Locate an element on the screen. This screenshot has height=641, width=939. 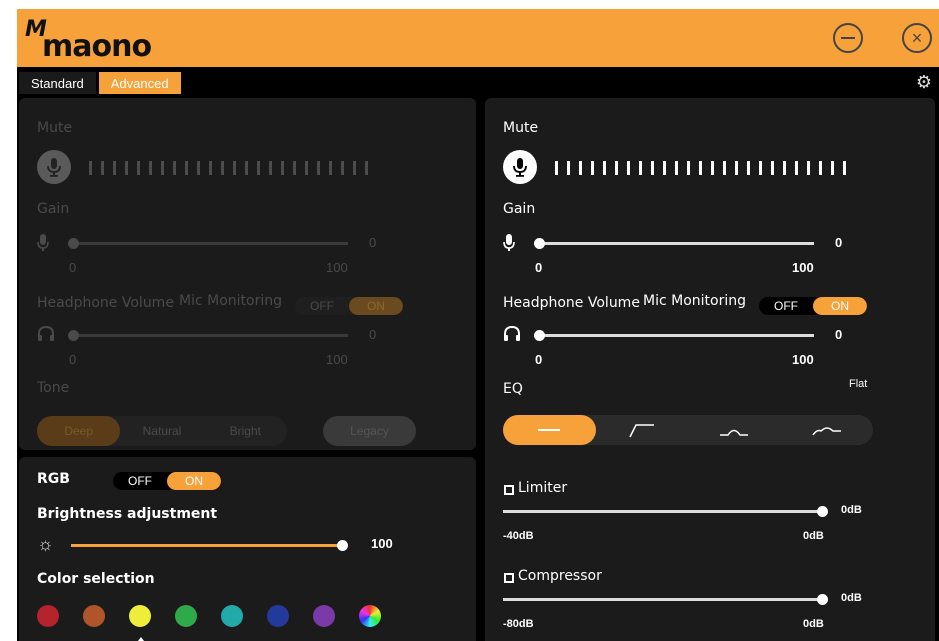
headphone-volume-label: Headphone Volume is located at coordinates (105, 303).